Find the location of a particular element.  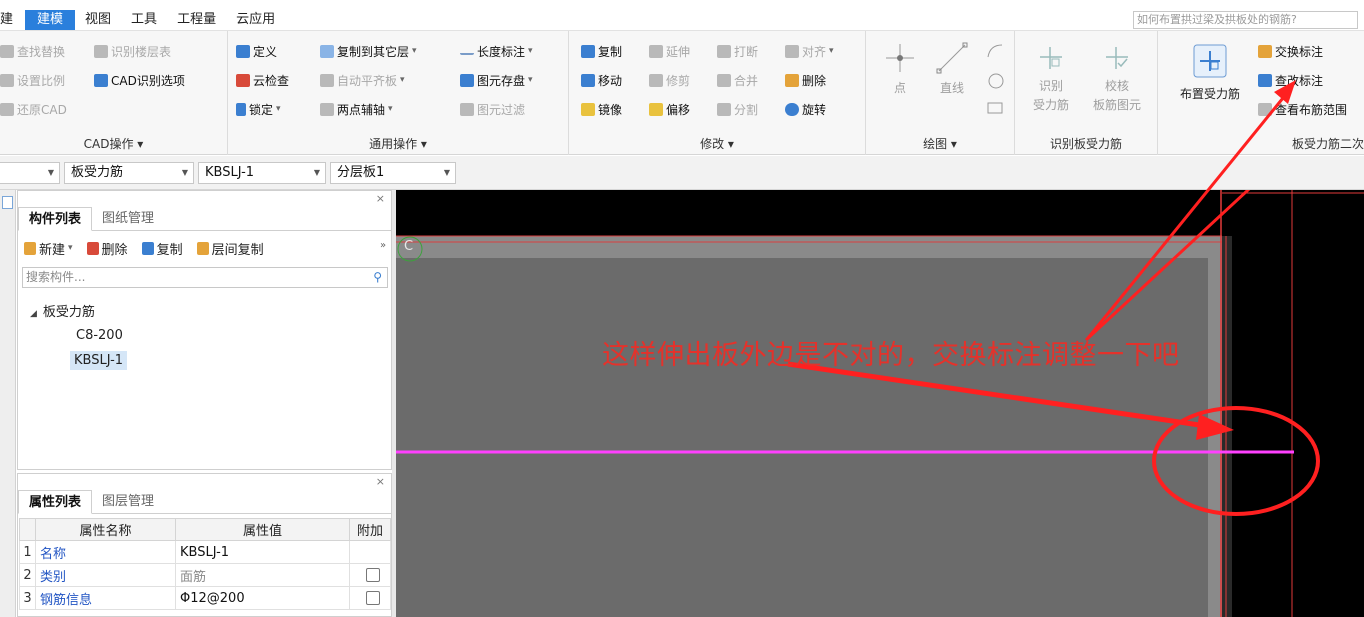

delete-button: 删除 is located at coordinates (805, 80).